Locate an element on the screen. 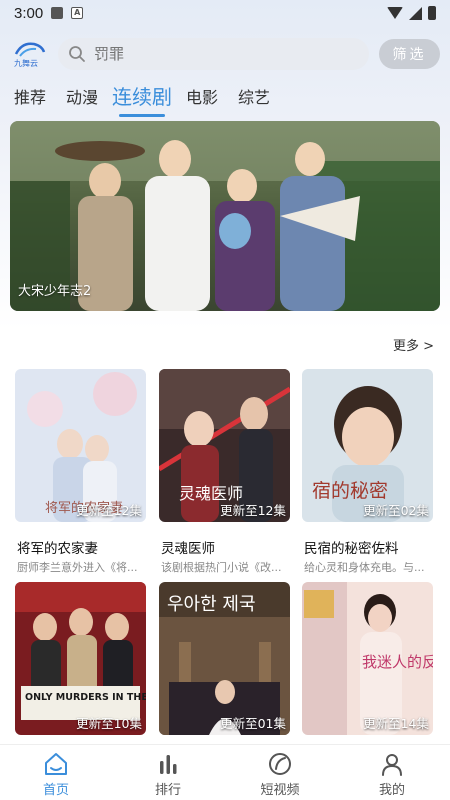 This screenshot has width=450, height=800. nav-home: 首页 is located at coordinates (56, 774).